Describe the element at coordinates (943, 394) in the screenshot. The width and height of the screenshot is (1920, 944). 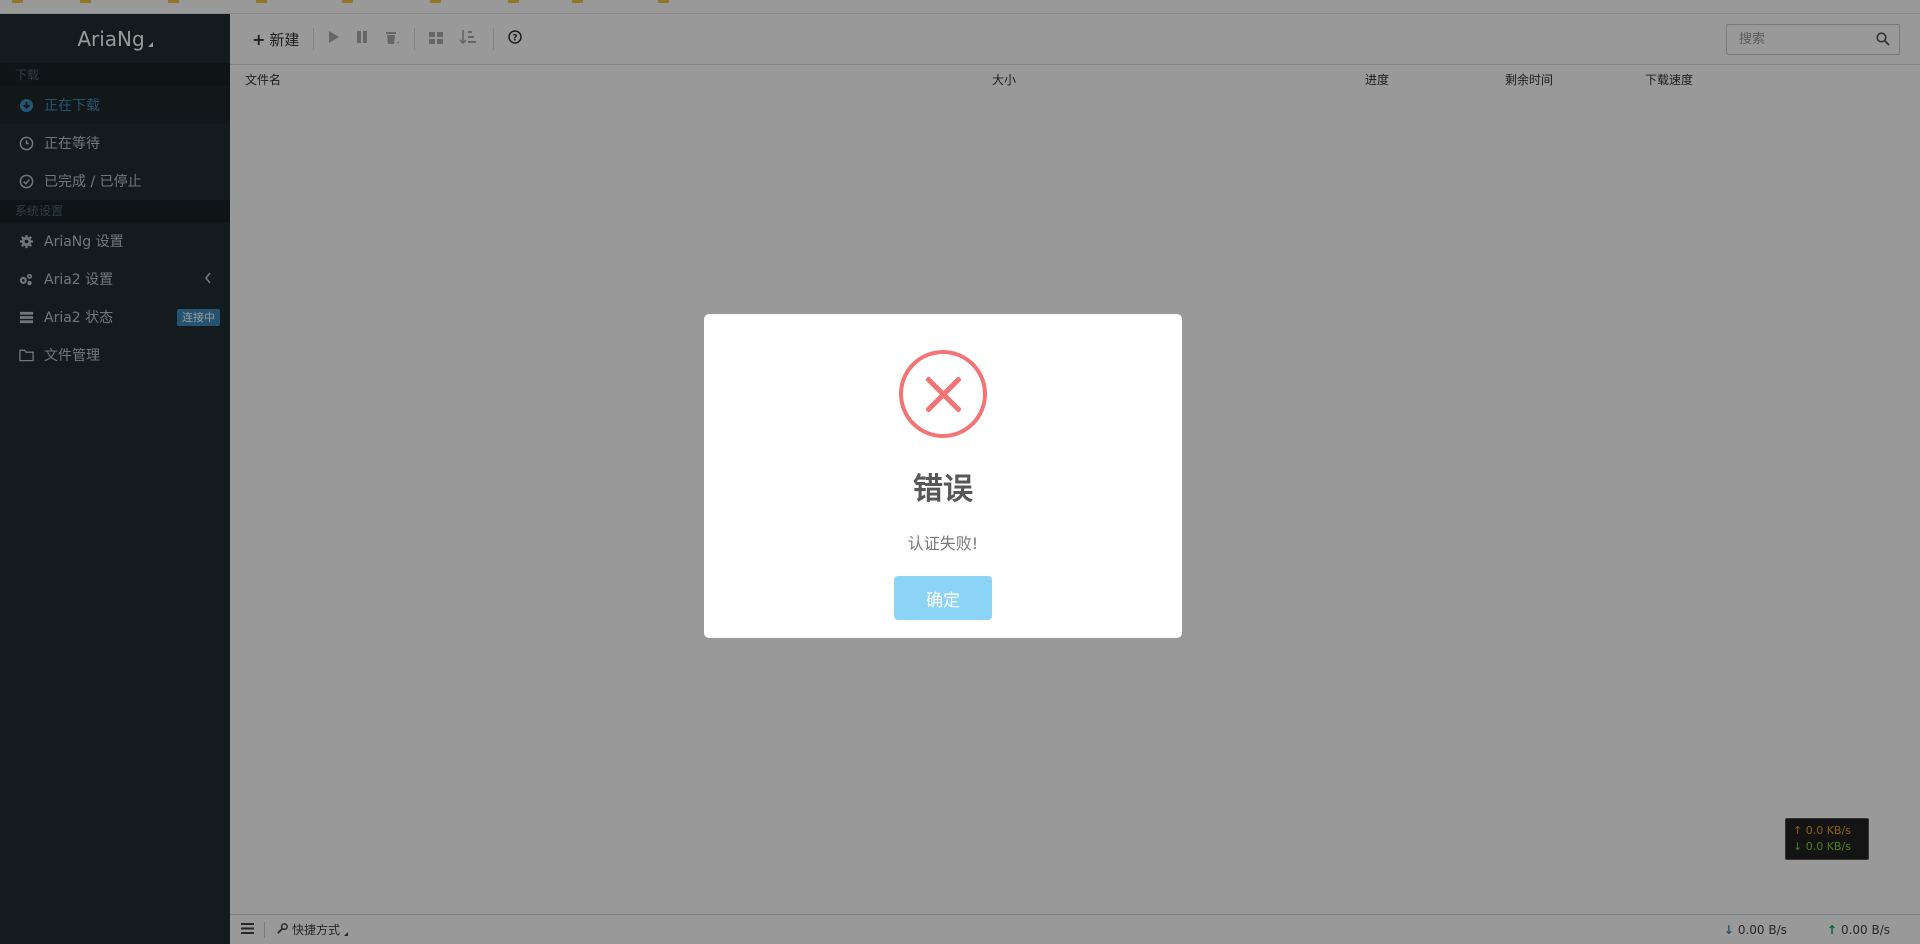
I see `error-x-icon` at that location.